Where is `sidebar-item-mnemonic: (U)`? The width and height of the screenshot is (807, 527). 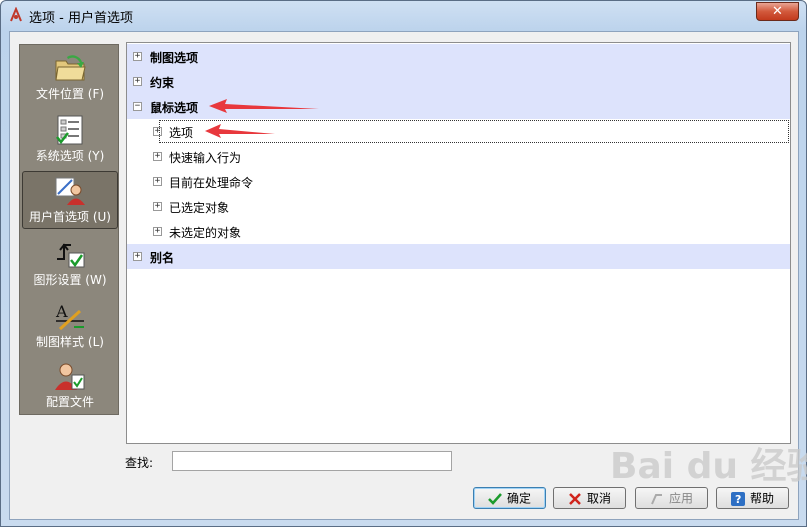
sidebar-item-mnemonic: (U) is located at coordinates (101, 217).